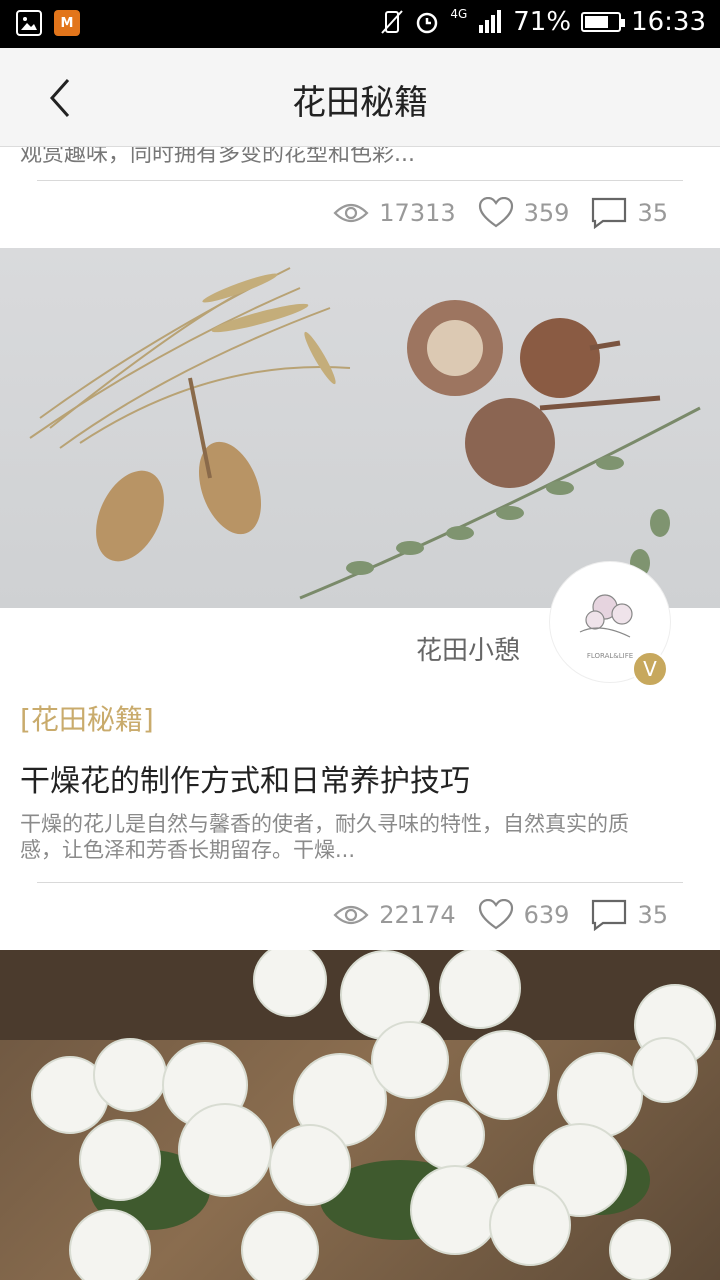  I want to click on author-name: 花田小憩, so click(468, 648).